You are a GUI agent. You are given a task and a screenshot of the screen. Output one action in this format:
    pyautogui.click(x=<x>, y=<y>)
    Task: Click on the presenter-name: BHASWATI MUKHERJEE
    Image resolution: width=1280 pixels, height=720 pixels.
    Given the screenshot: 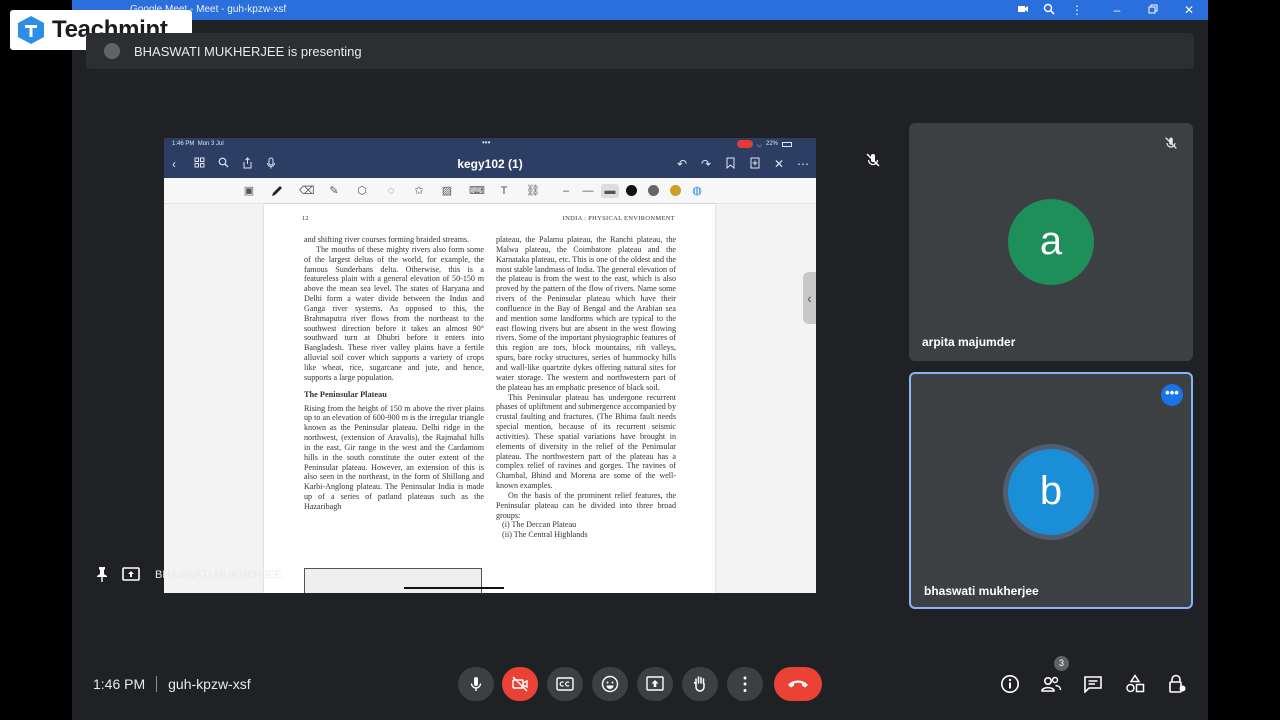 What is the action you would take?
    pyautogui.click(x=219, y=575)
    